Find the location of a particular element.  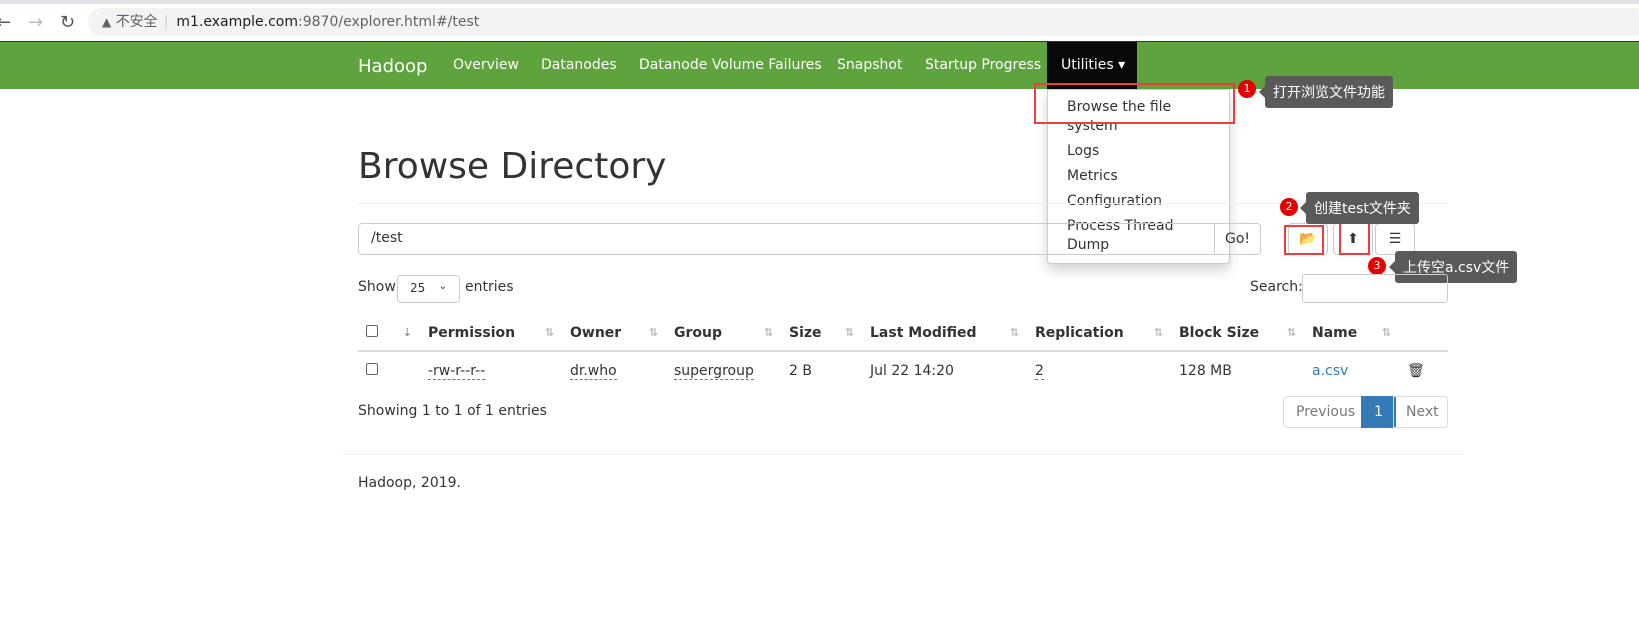

pagination-info: Showing 1 to 1 of 1 entries is located at coordinates (452, 411).